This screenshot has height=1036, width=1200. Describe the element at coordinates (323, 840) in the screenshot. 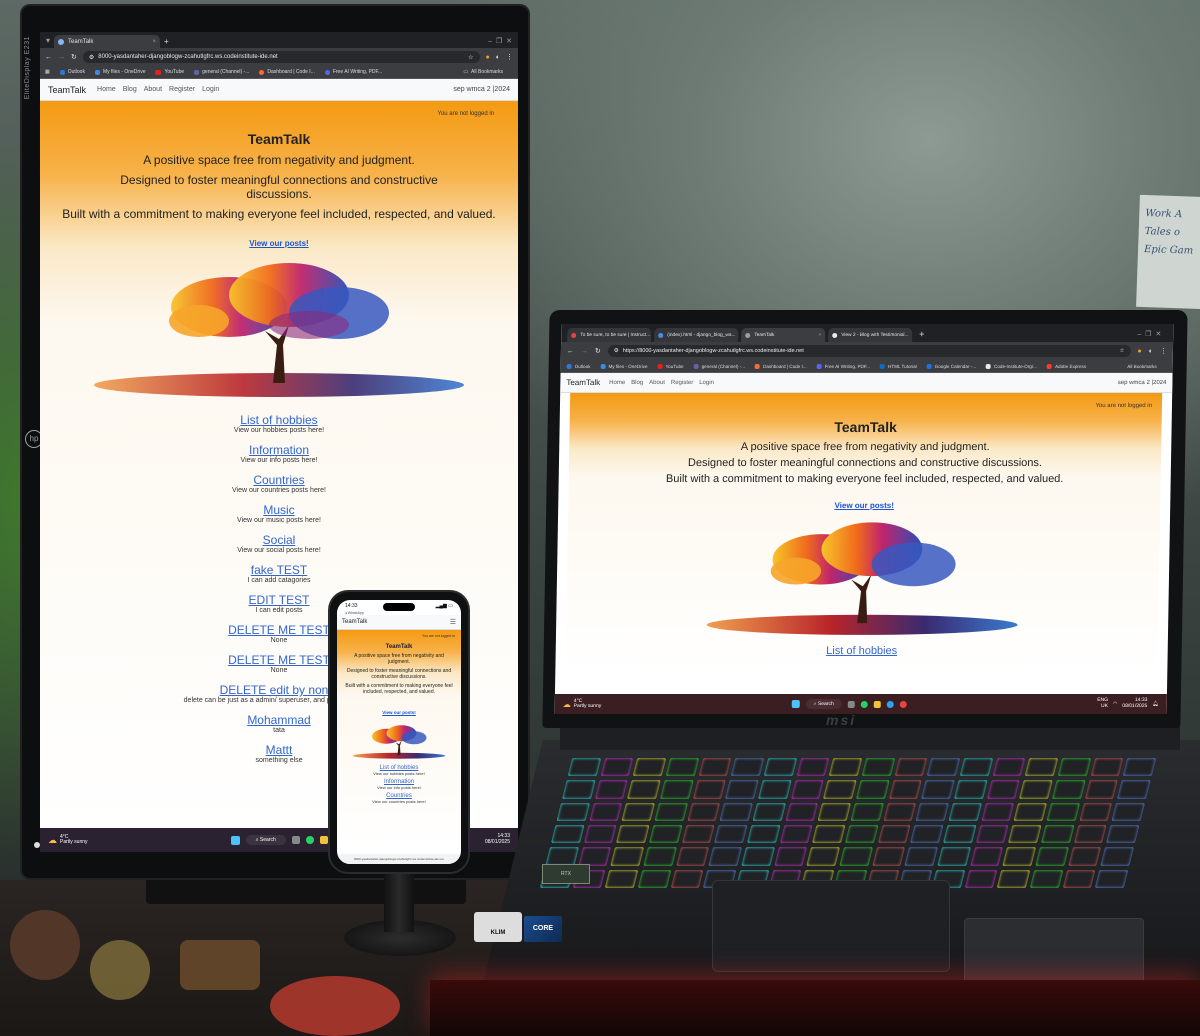

I see `file-explorer-icon` at that location.